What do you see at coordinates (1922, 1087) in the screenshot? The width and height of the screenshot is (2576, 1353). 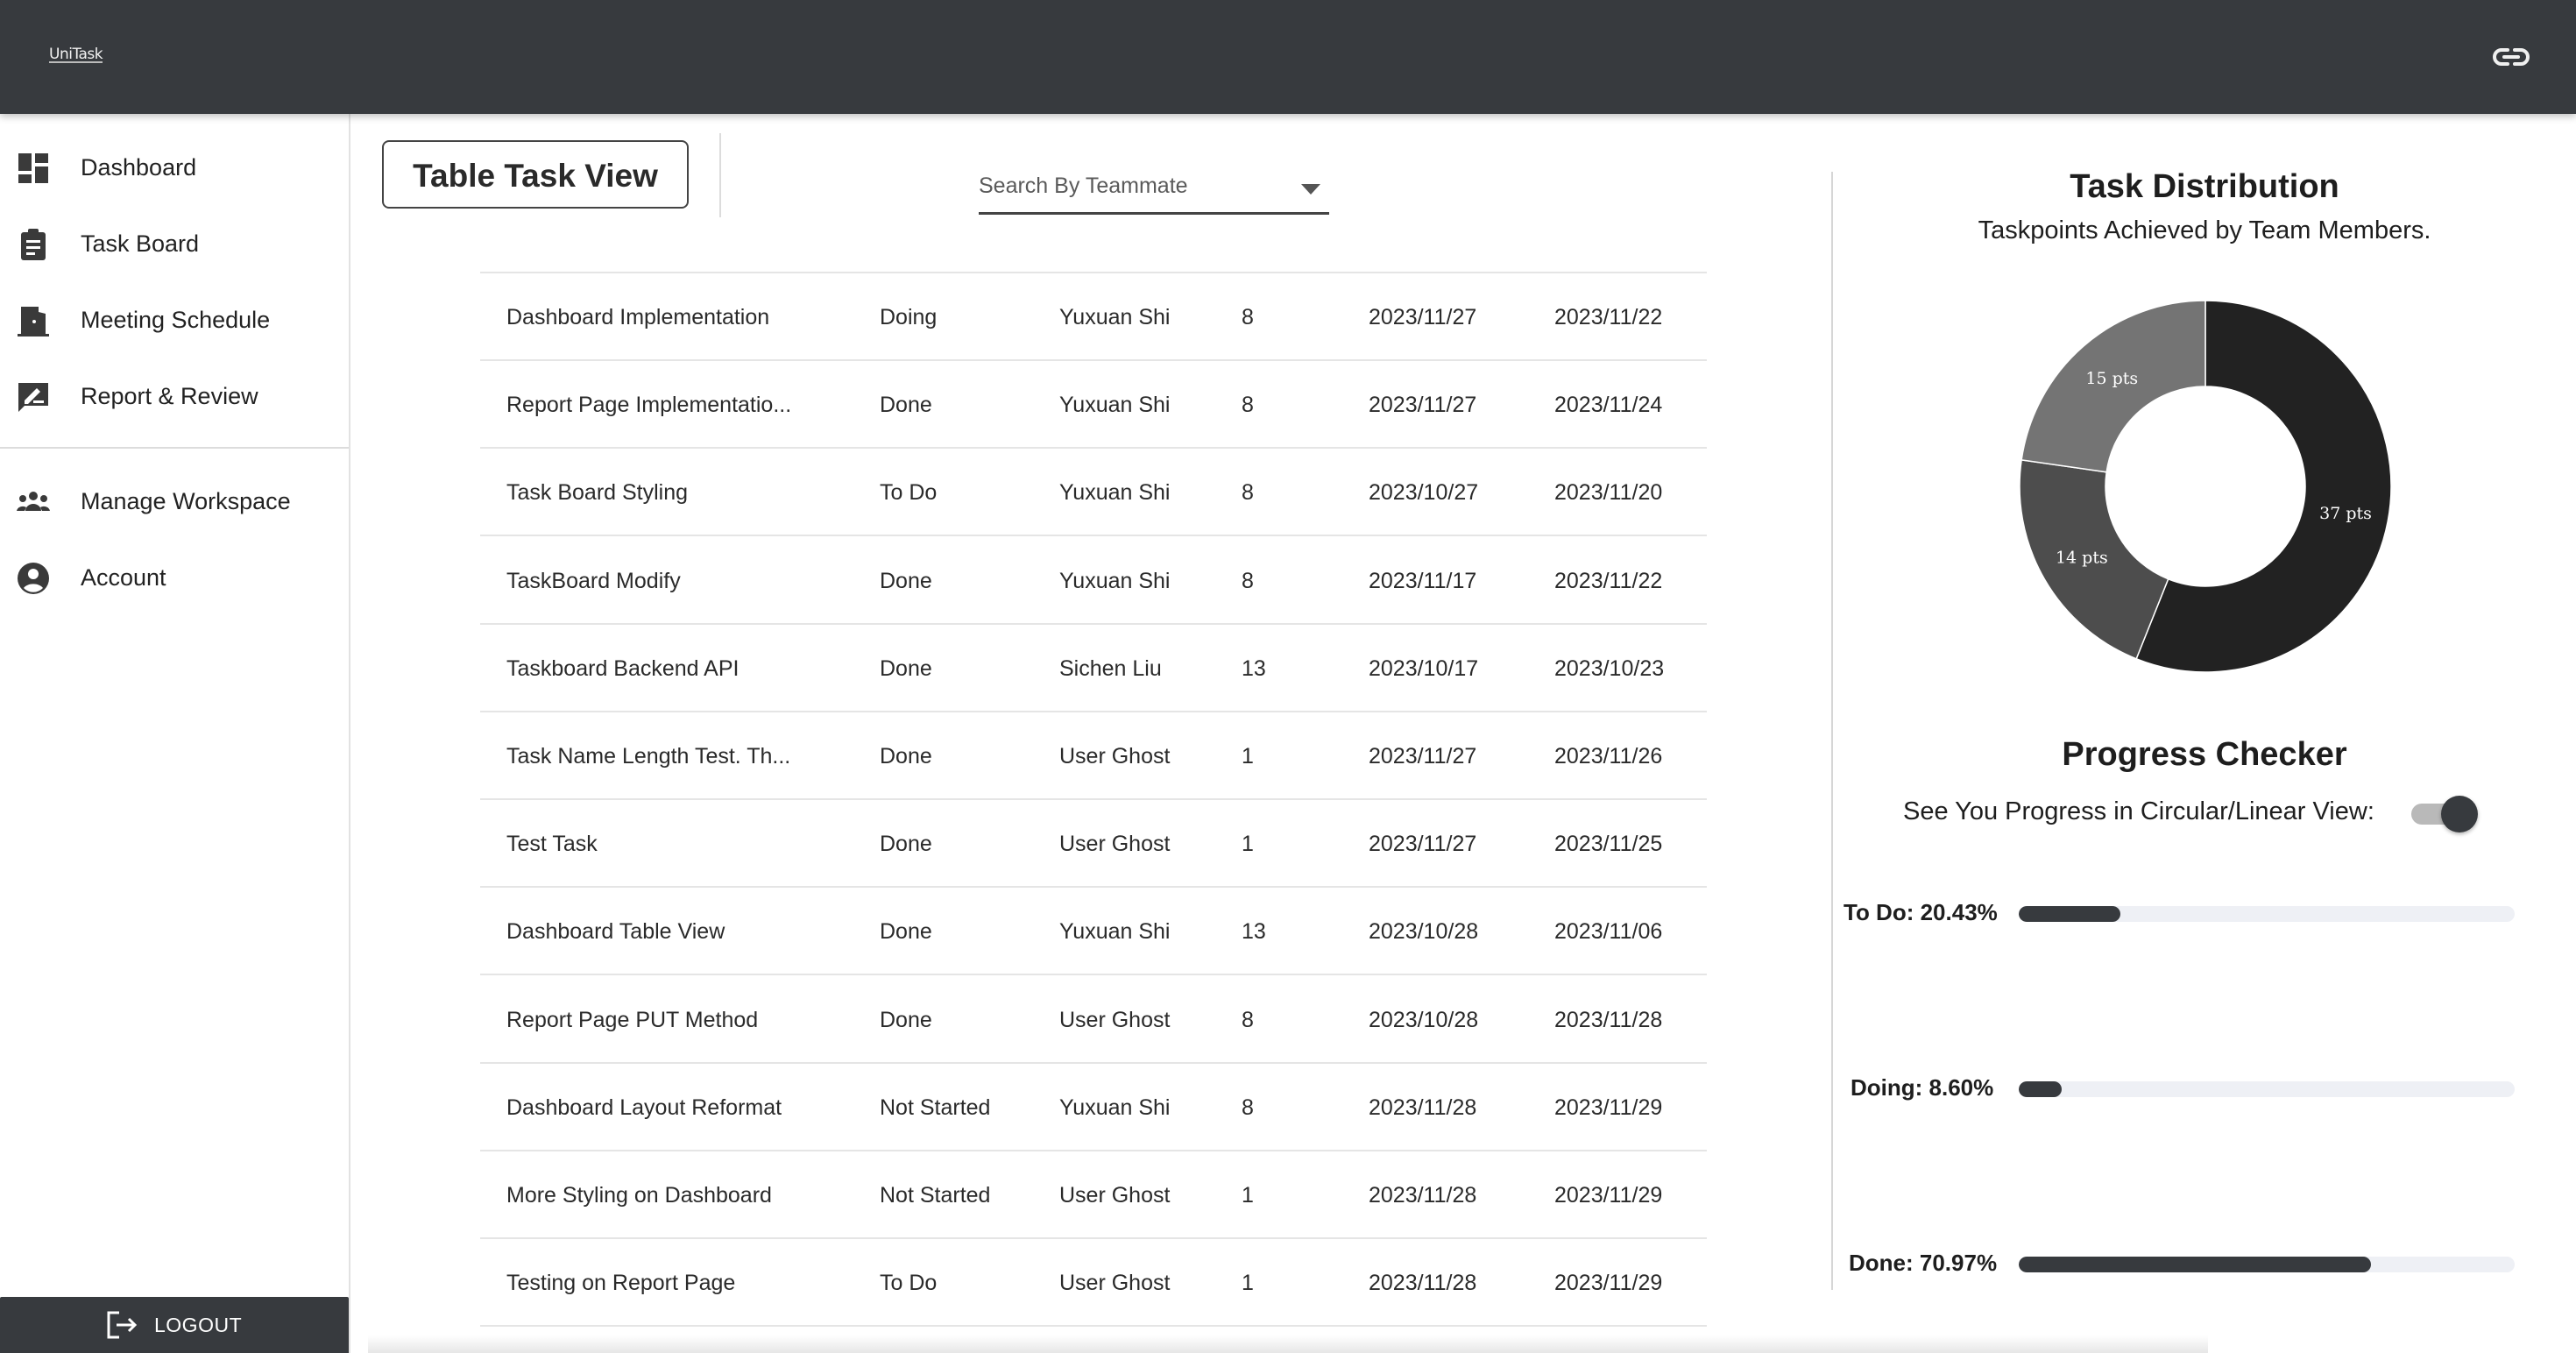 I see `progress-label: Doing: 8.60%` at bounding box center [1922, 1087].